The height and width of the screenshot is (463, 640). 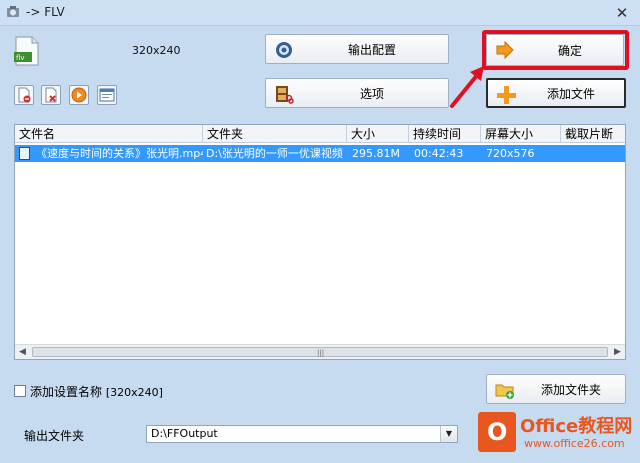 What do you see at coordinates (622, 13) in the screenshot?
I see `close-button: ✕` at bounding box center [622, 13].